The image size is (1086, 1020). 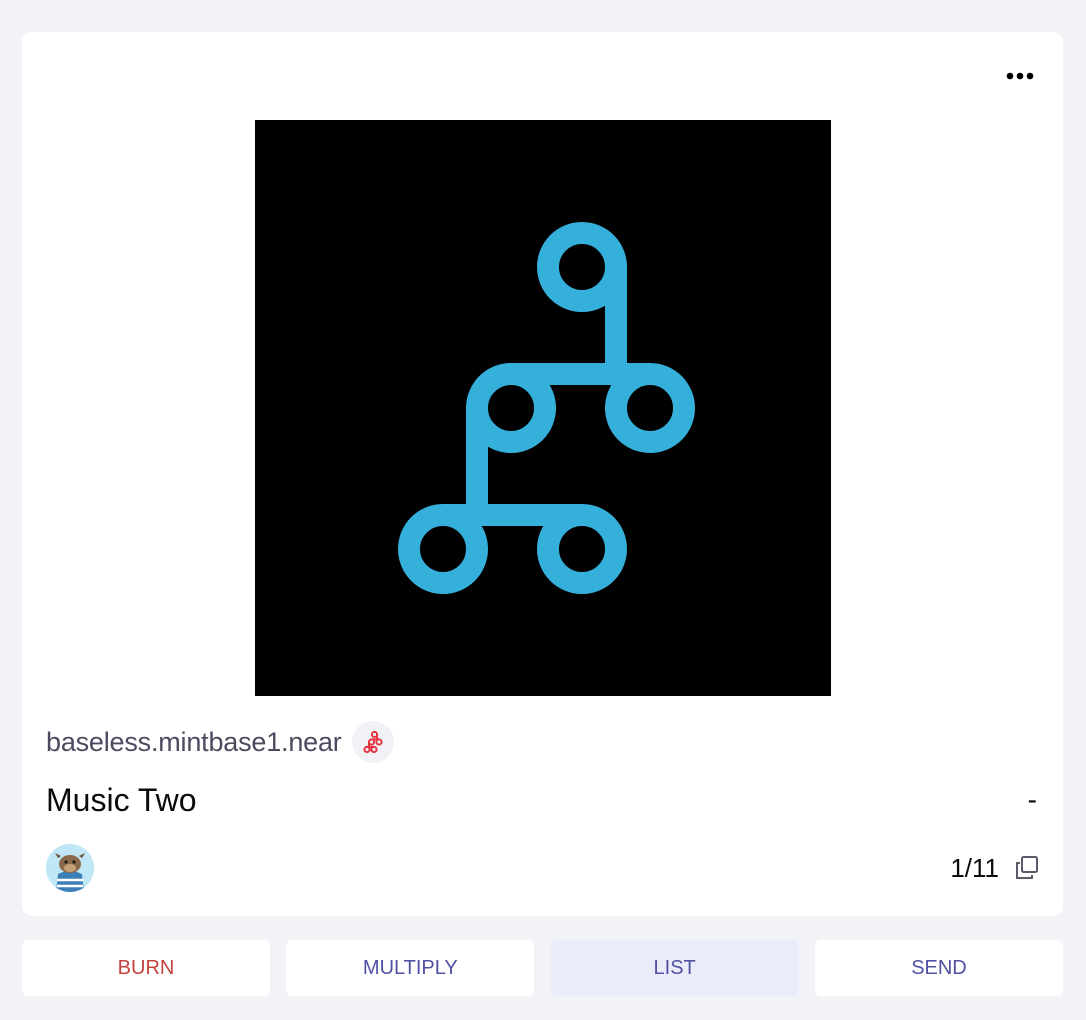 I want to click on copy-icon, so click(x=1027, y=867).